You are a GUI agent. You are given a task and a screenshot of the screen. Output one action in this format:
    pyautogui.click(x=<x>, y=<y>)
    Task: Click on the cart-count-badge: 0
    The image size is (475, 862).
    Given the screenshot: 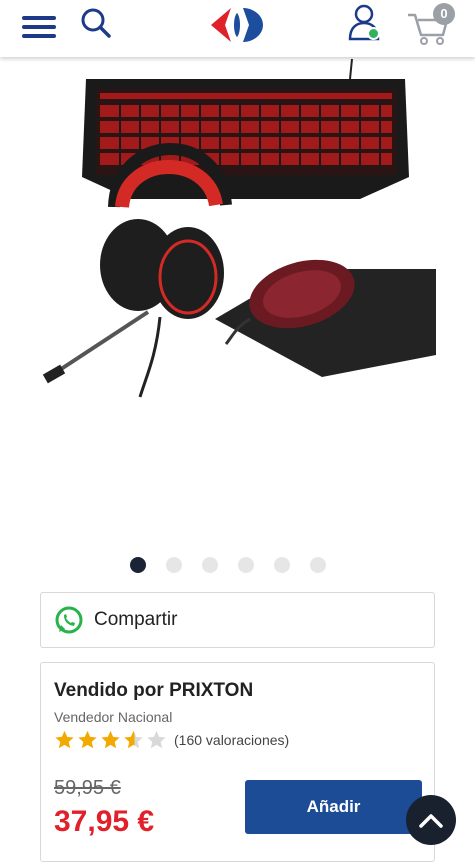 What is the action you would take?
    pyautogui.click(x=444, y=14)
    